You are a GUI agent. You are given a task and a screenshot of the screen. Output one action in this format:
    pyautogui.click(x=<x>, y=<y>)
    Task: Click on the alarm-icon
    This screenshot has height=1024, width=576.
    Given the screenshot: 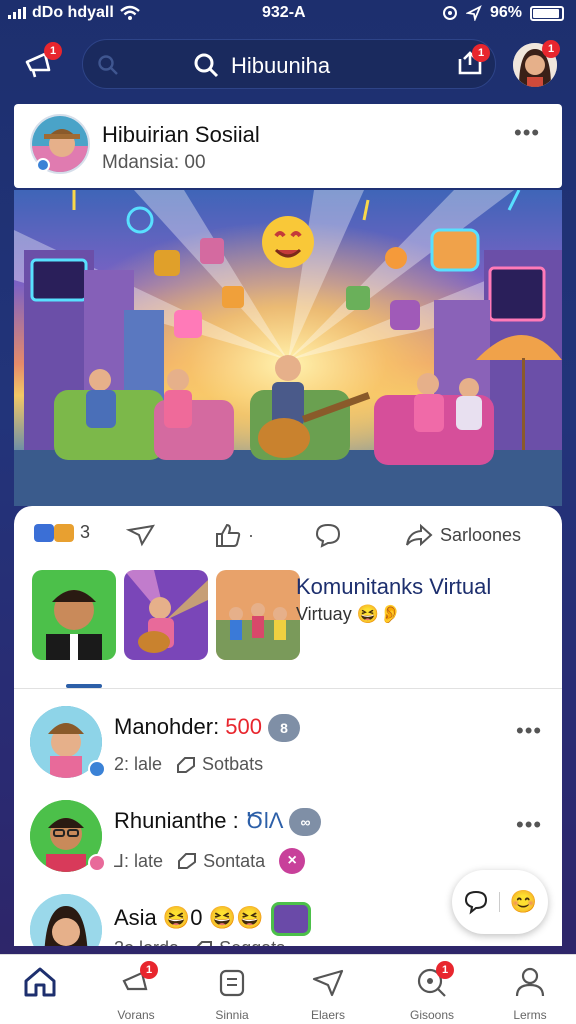 What is the action you would take?
    pyautogui.click(x=449, y=13)
    